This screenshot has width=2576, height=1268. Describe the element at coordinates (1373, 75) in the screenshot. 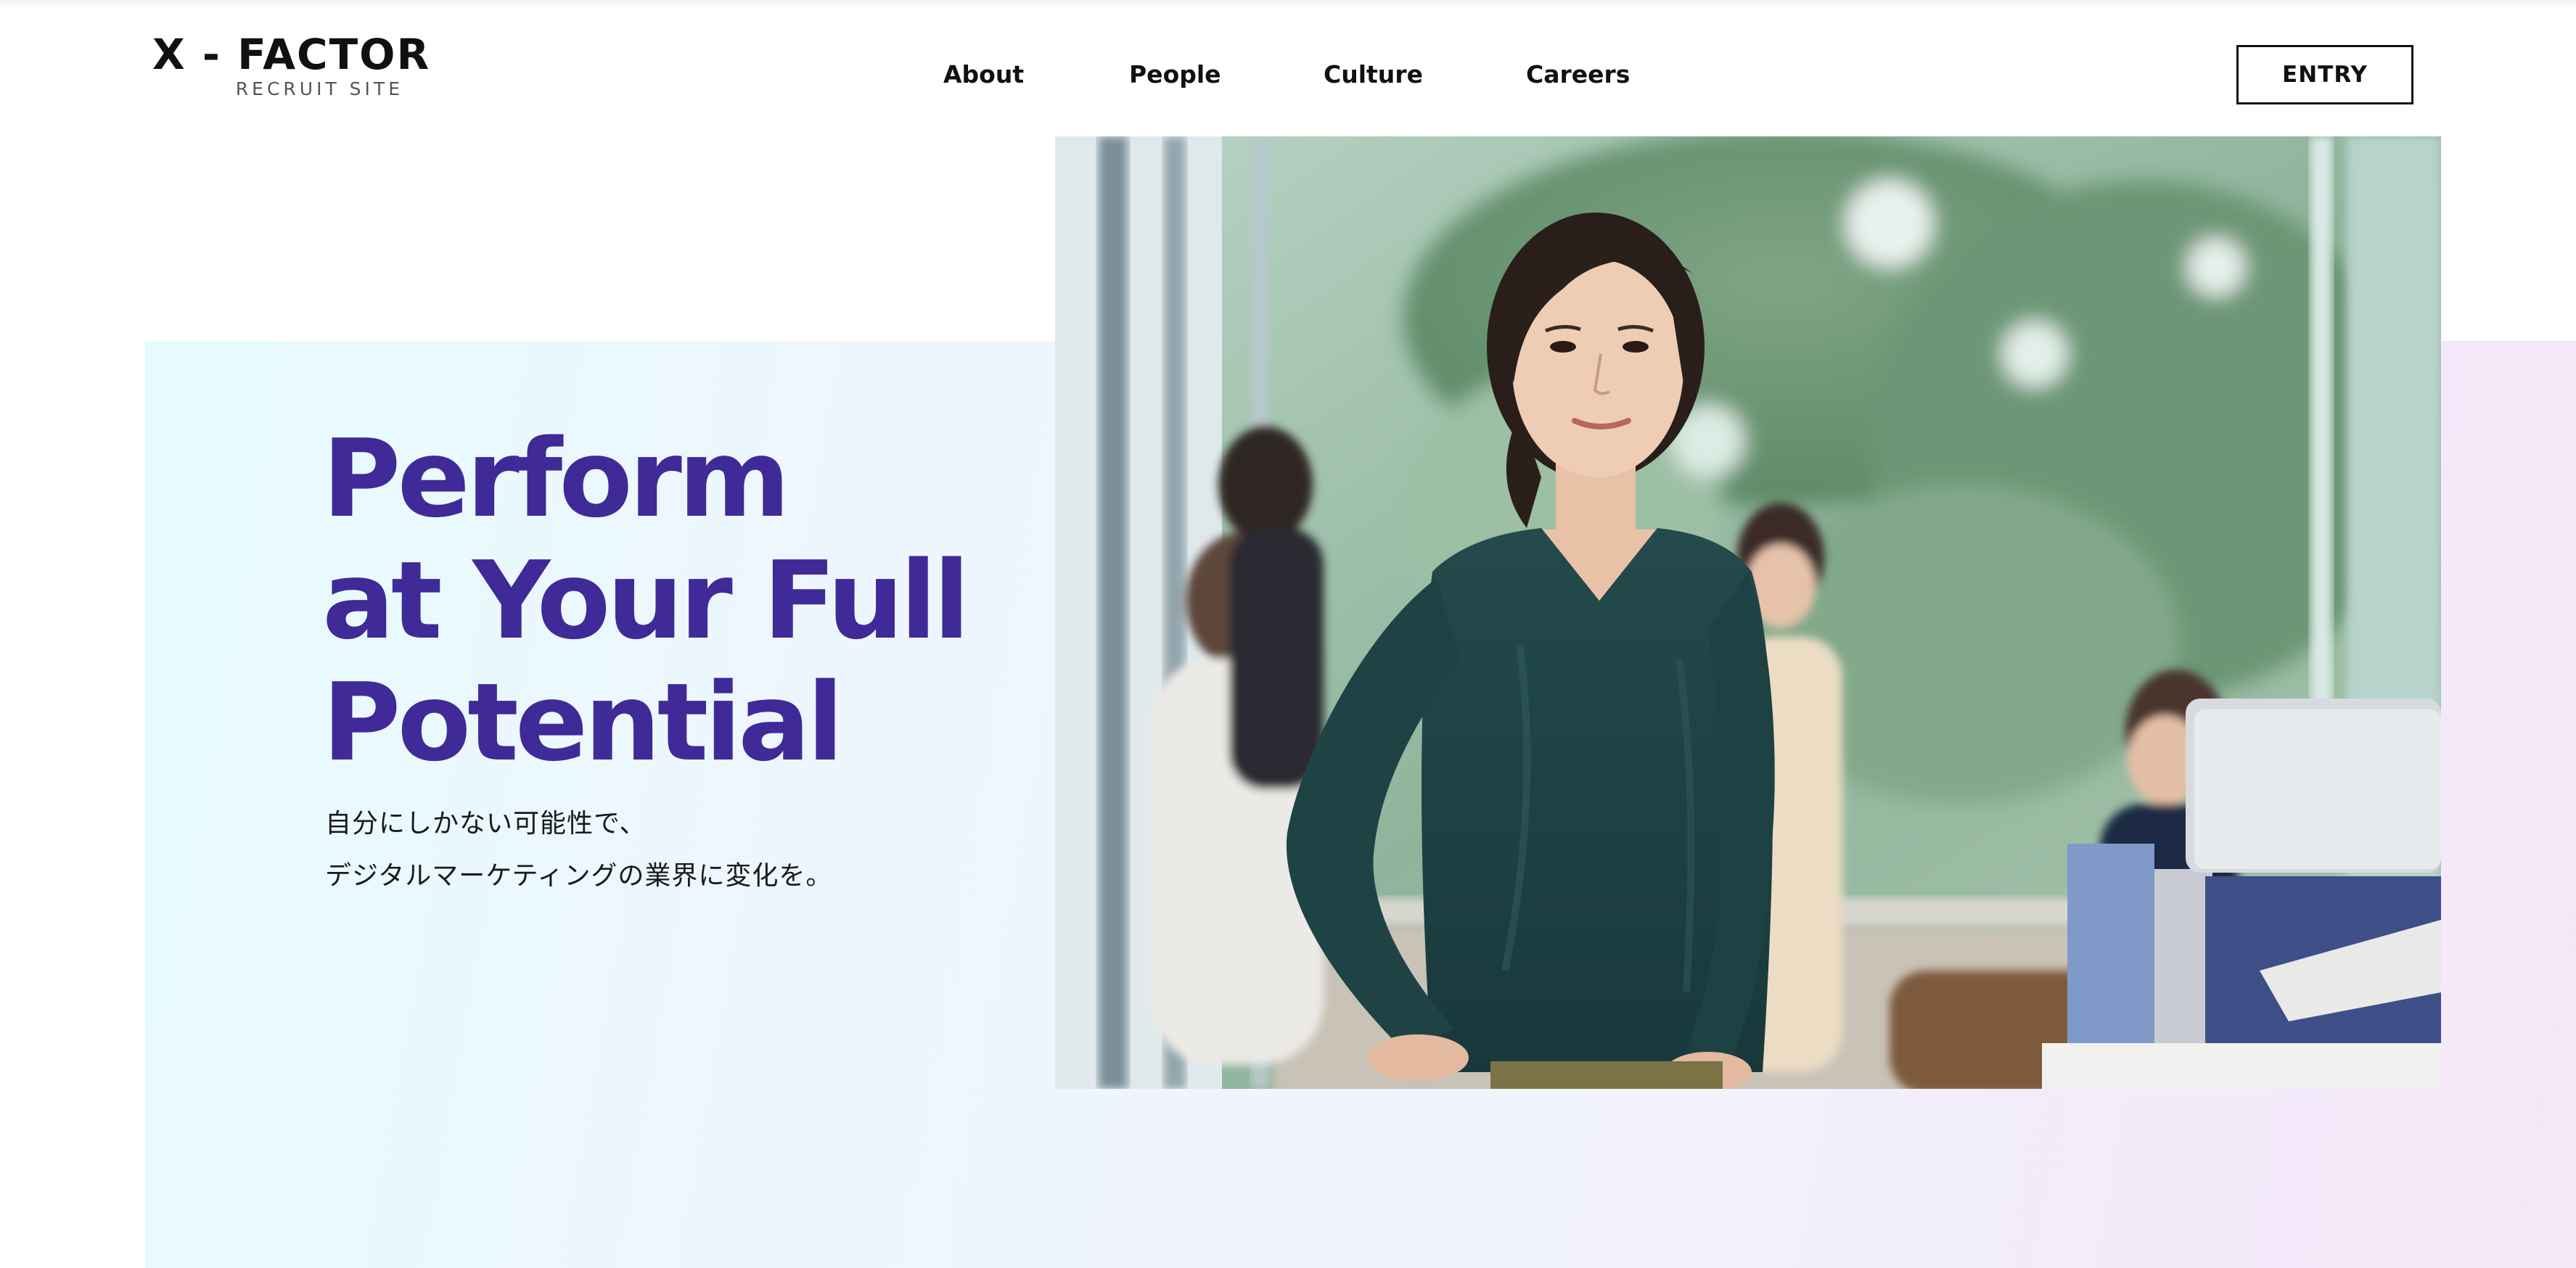

I see `nav-item-culture: Culture` at that location.